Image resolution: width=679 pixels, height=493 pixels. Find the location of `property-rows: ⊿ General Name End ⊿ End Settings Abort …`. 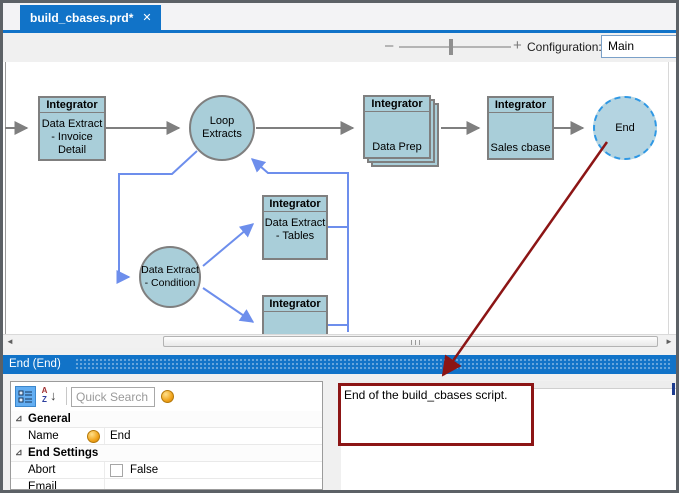

property-rows: ⊿ General Name End ⊿ End Settings Abort … is located at coordinates (166, 450).